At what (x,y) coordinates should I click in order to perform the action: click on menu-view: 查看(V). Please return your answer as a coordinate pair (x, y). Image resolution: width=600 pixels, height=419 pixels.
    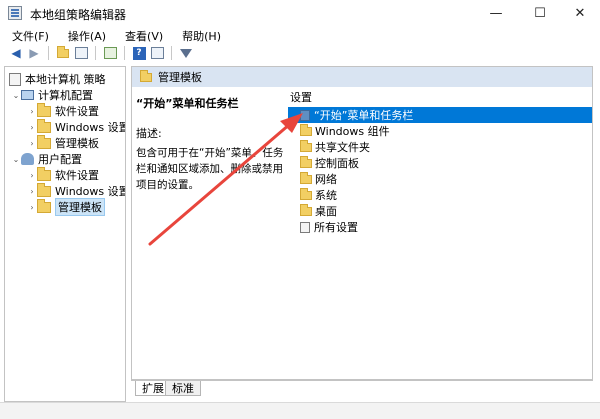
    Looking at the image, I should click on (141, 35).